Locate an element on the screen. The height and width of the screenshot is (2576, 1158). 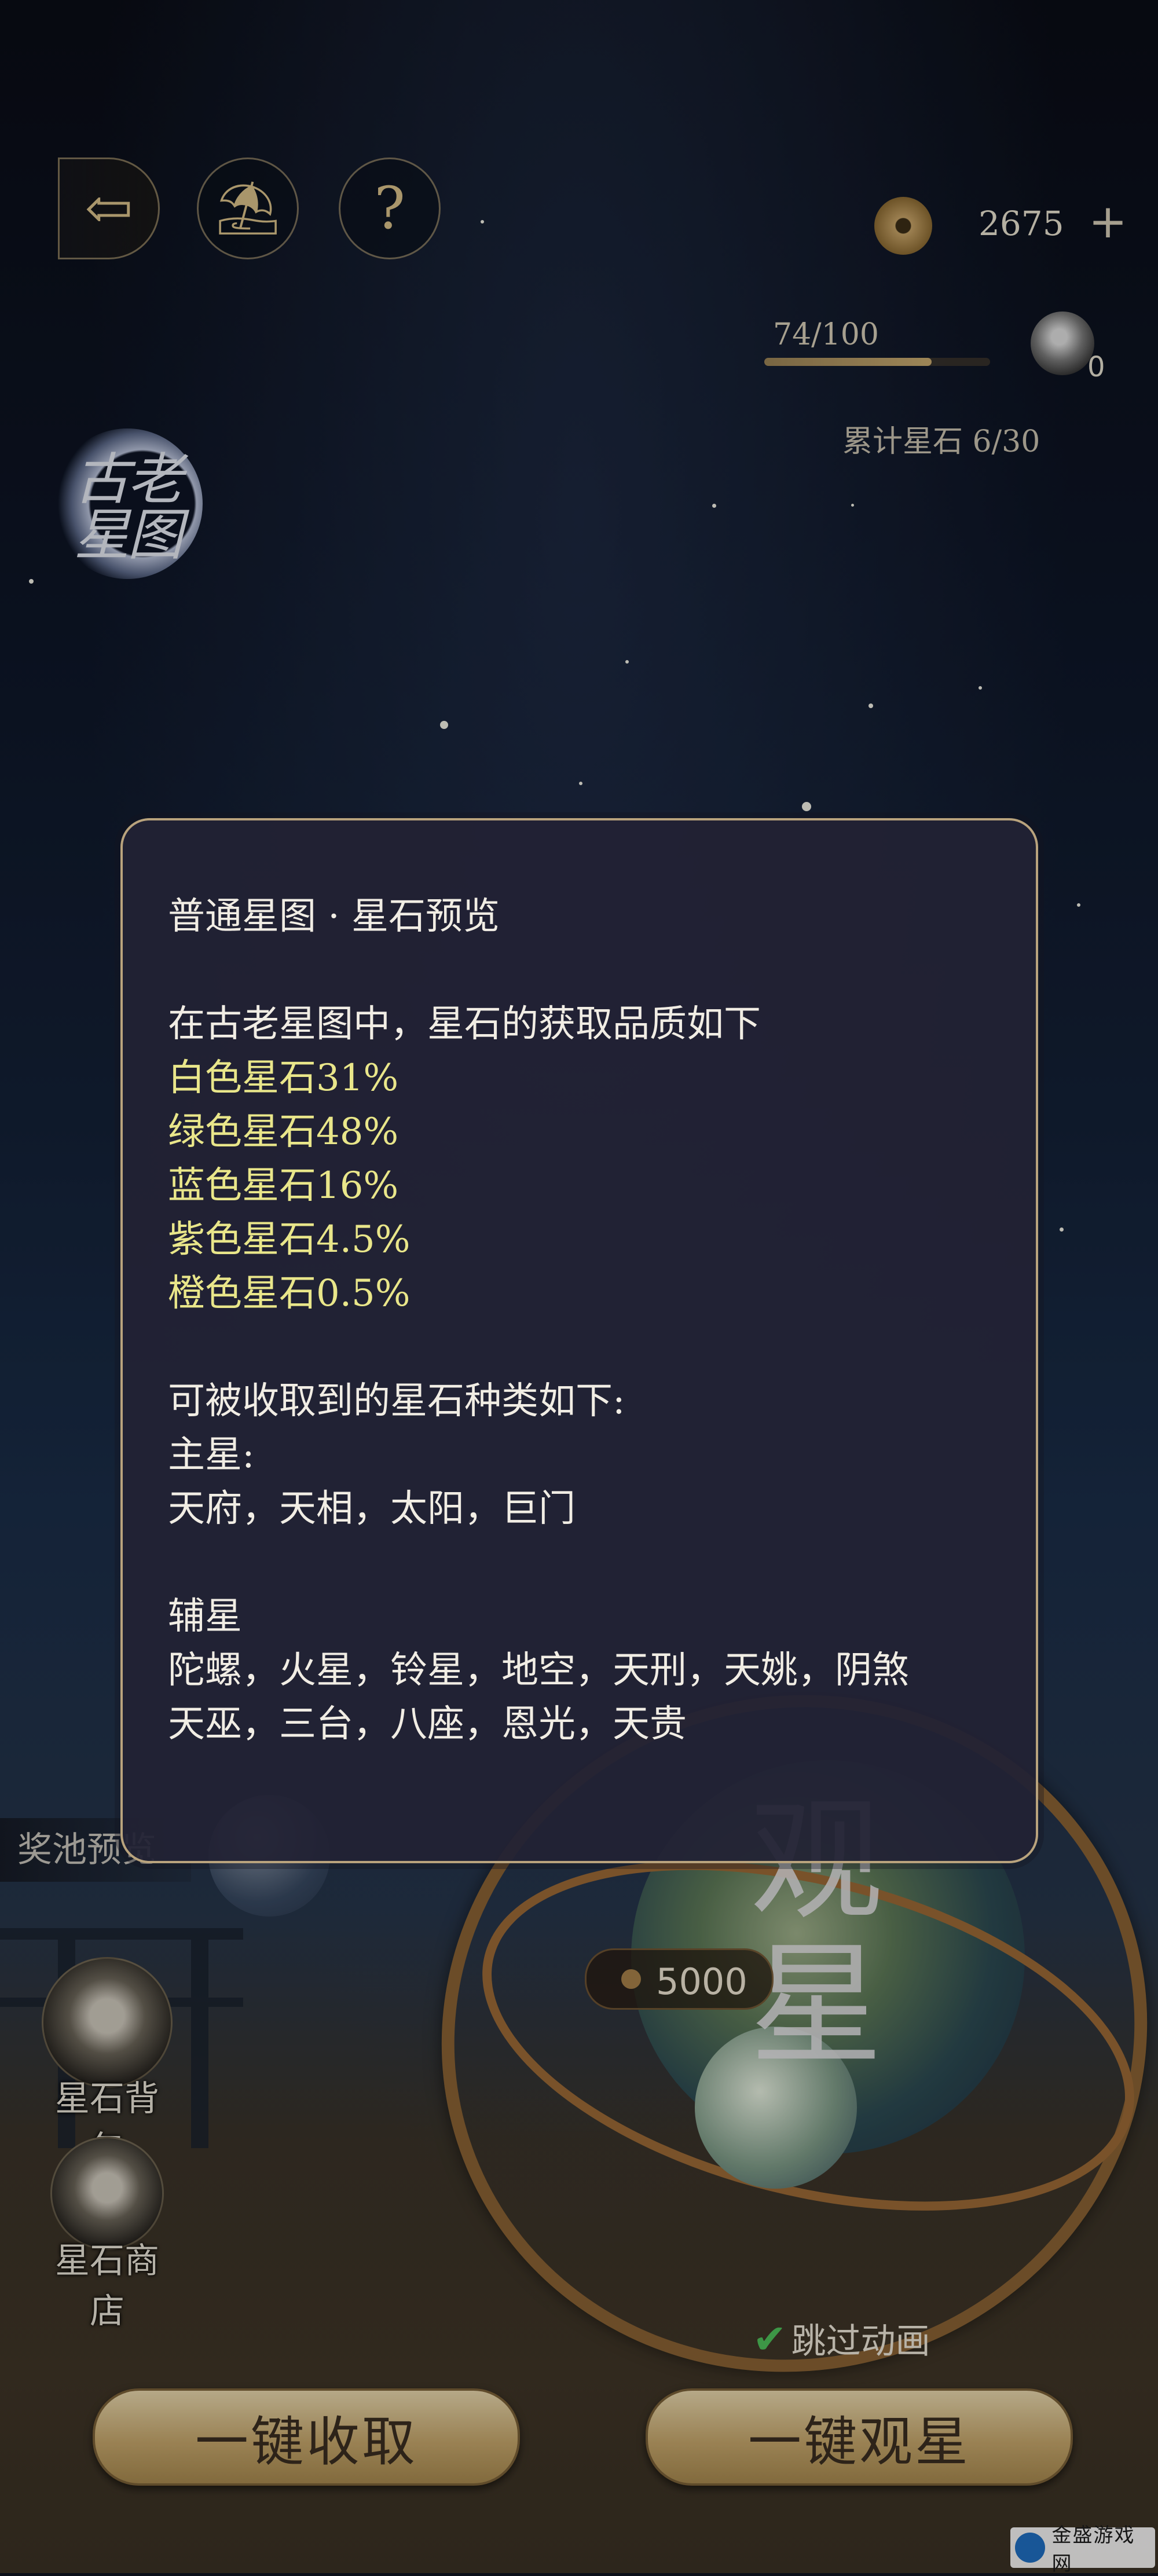
aux-star-list: 天巫，三台，八座，恩光，天贵 is located at coordinates (427, 1724).